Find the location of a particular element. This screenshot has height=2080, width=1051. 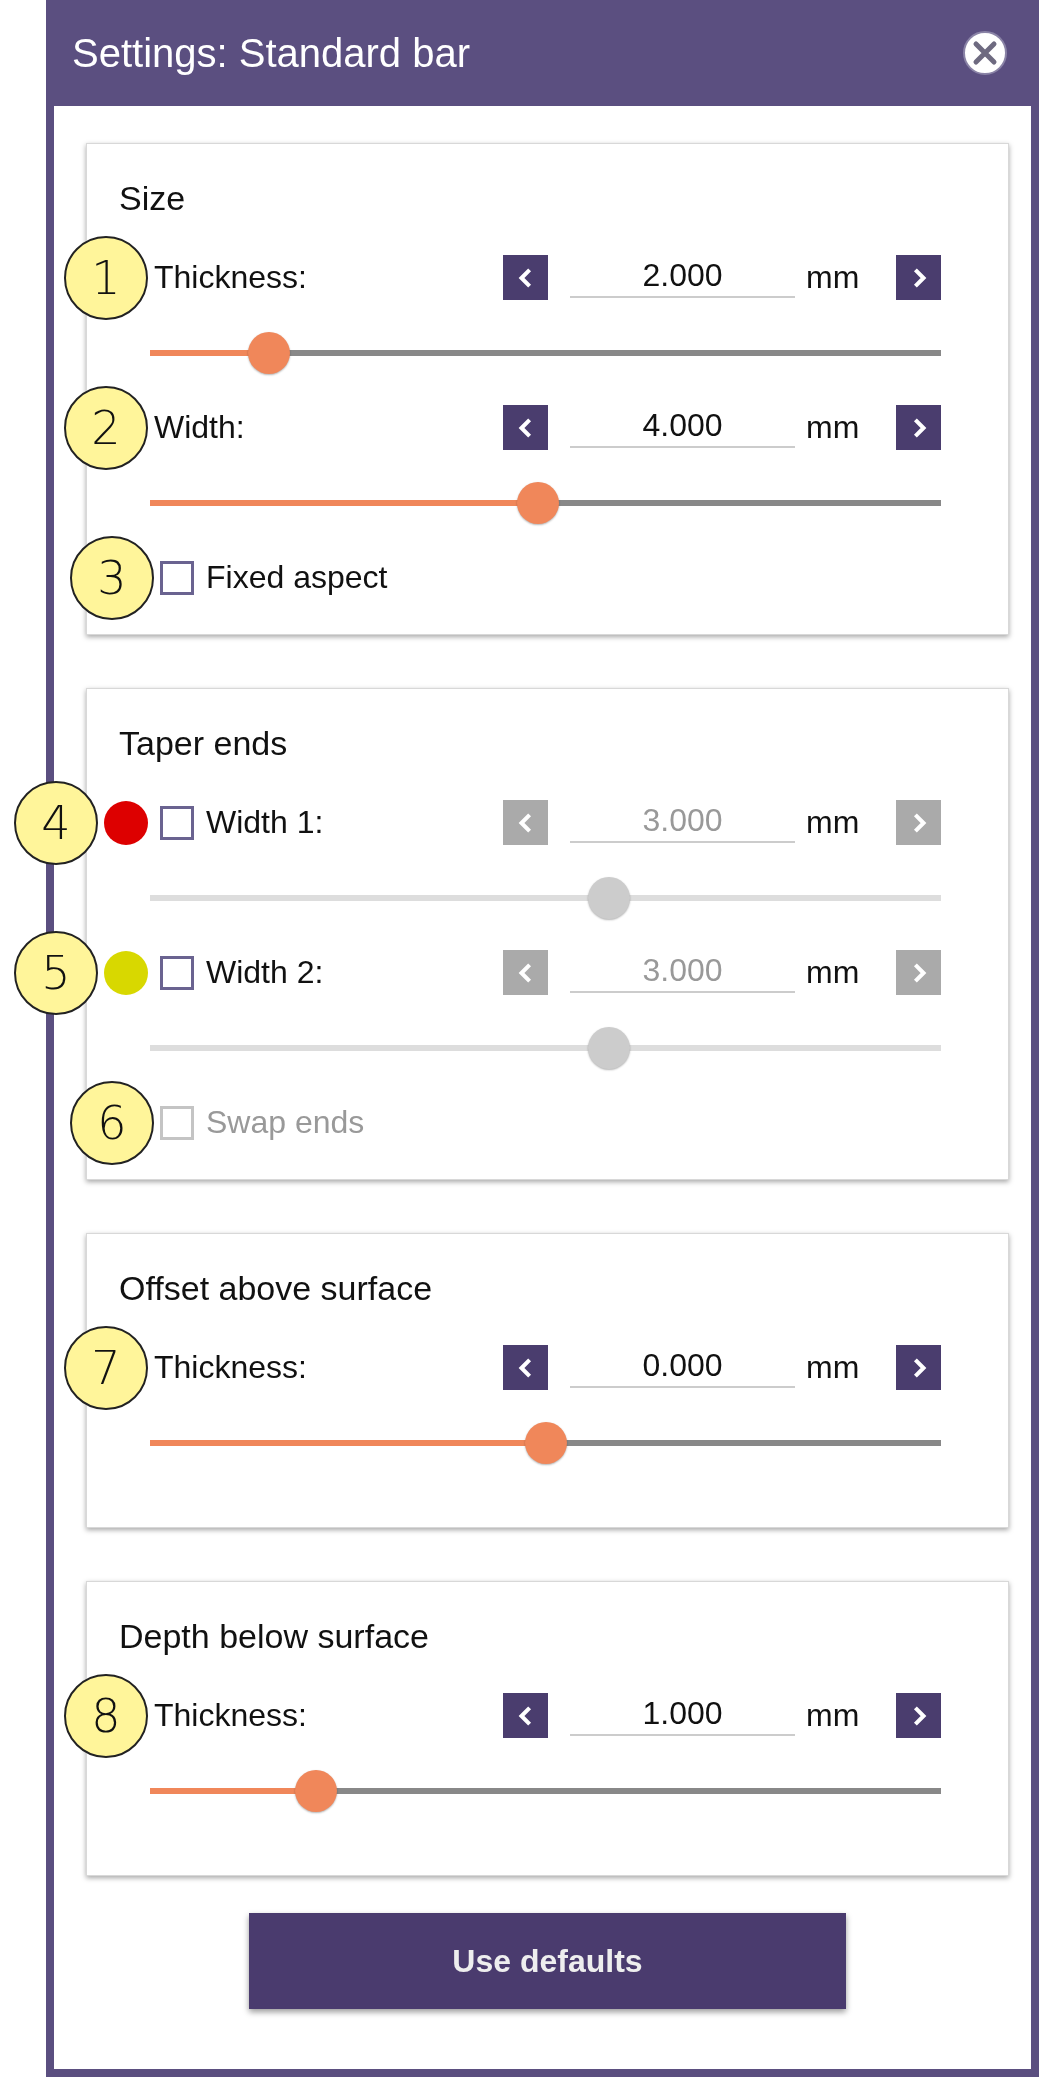

callout-number: 2 is located at coordinates (106, 427).